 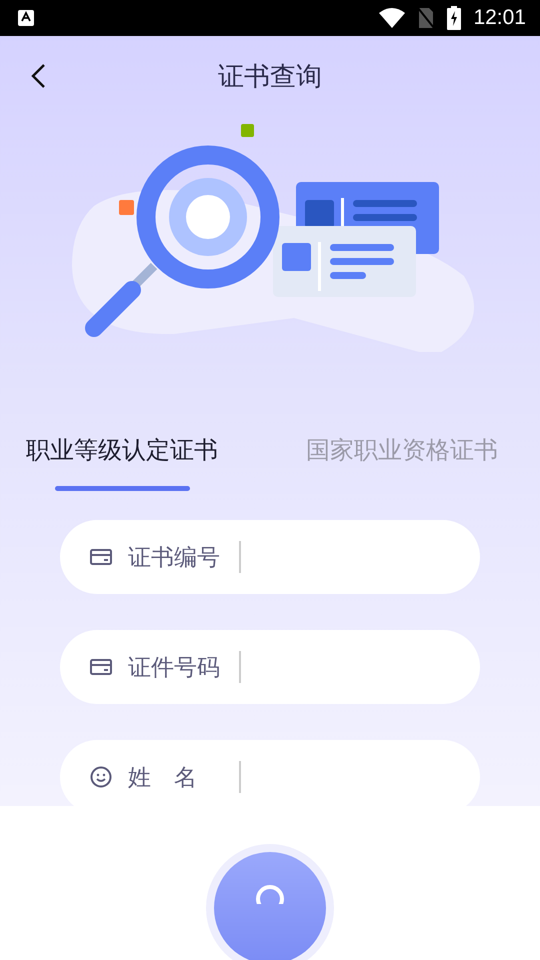 I want to click on wifi-icon, so click(x=392, y=18).